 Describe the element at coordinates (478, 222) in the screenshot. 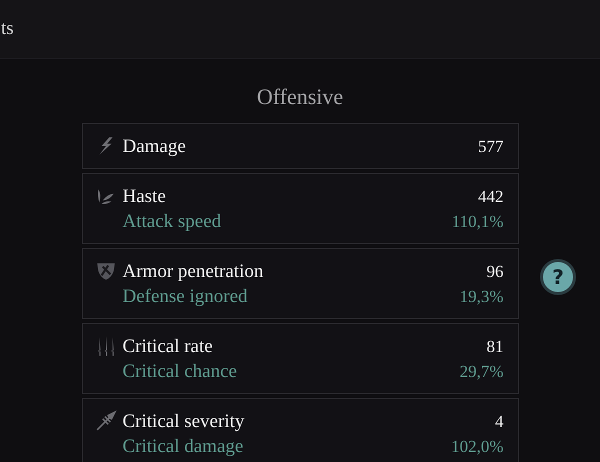

I see `stat-detail-value: 110,1%` at that location.